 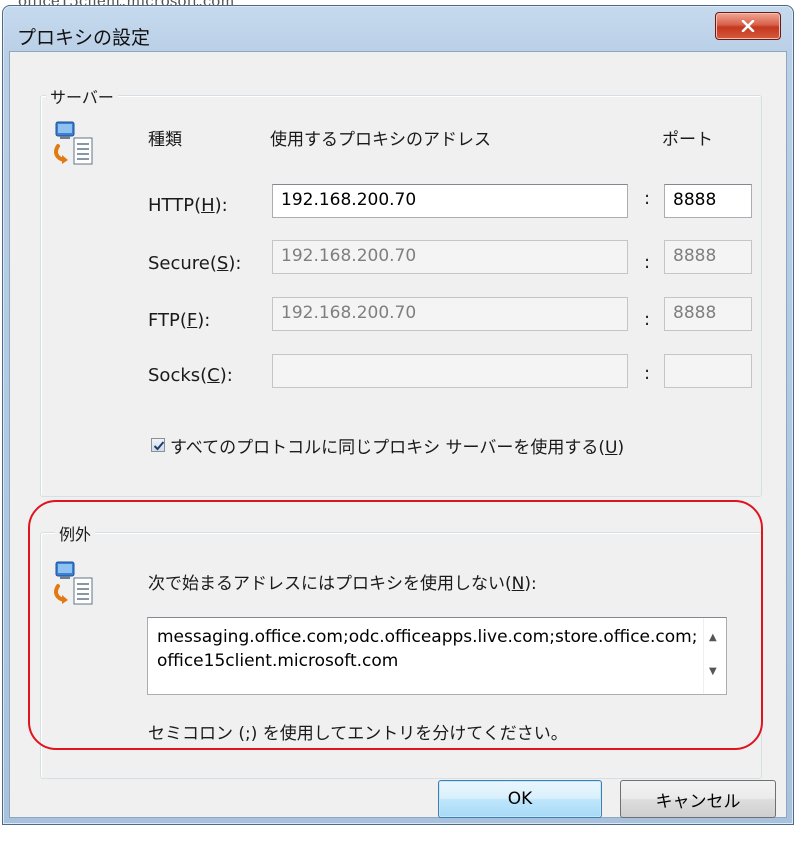 I want to click on cancel-button: キャンセル, so click(x=698, y=799).